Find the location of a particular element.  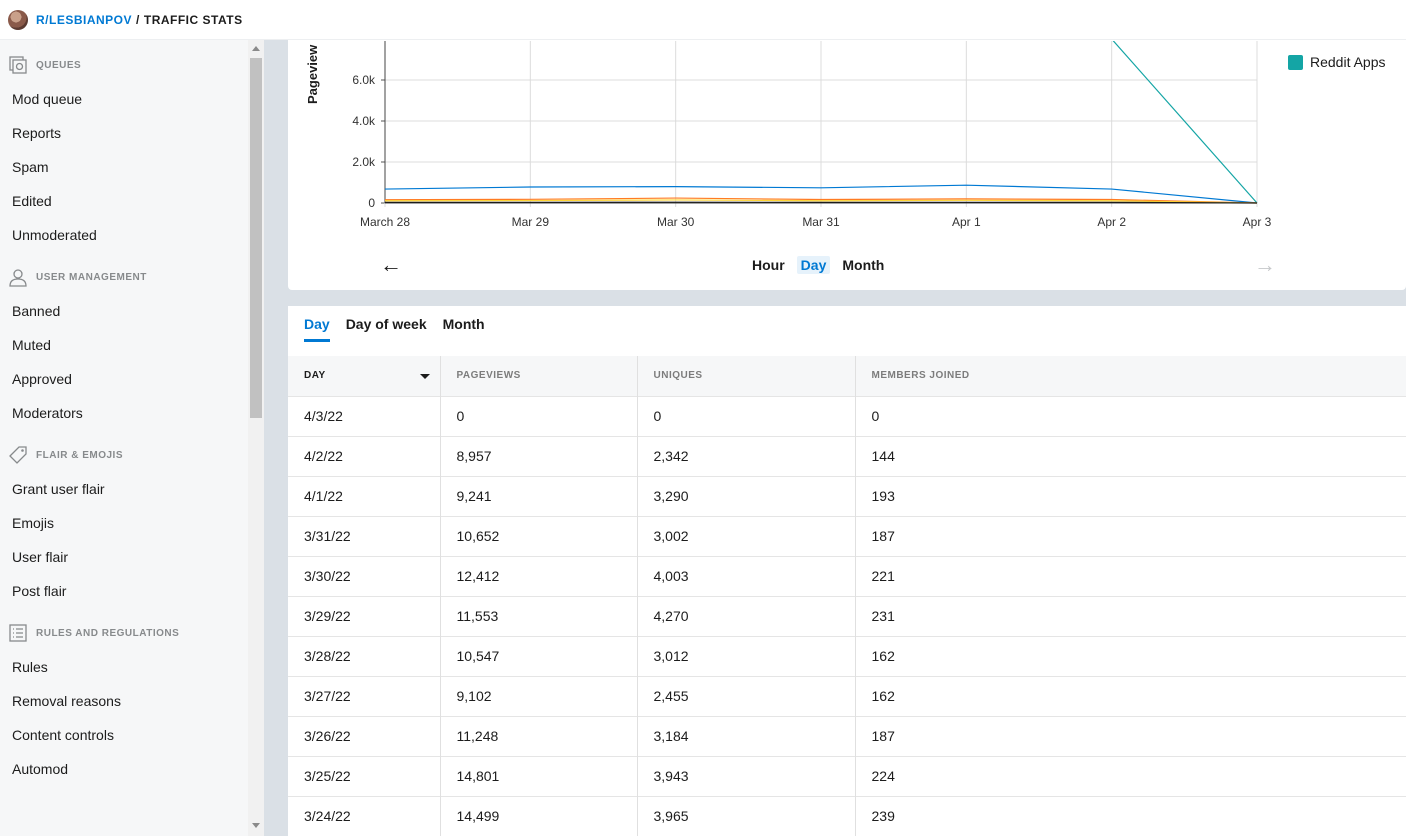

table-row: 3/29/22 11,553 4,270 231 is located at coordinates (847, 615).